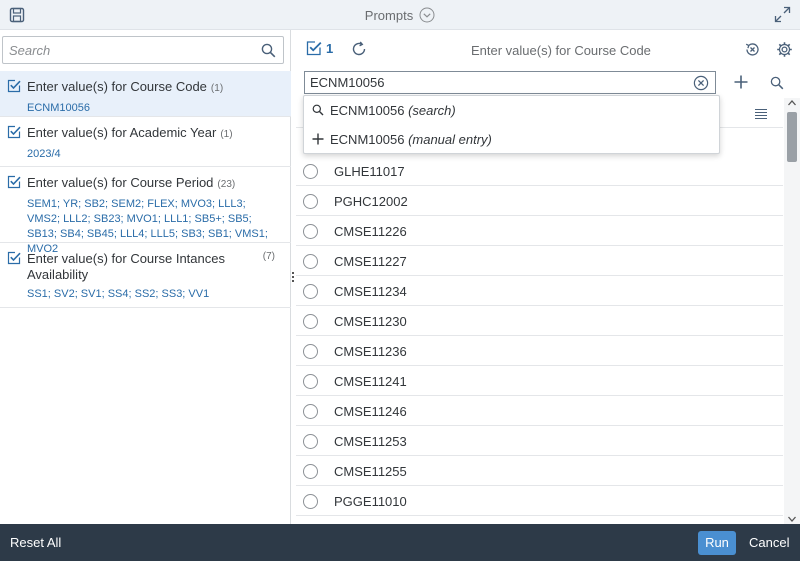 This screenshot has height=561, width=800. I want to click on prompt-count: (23), so click(226, 184).